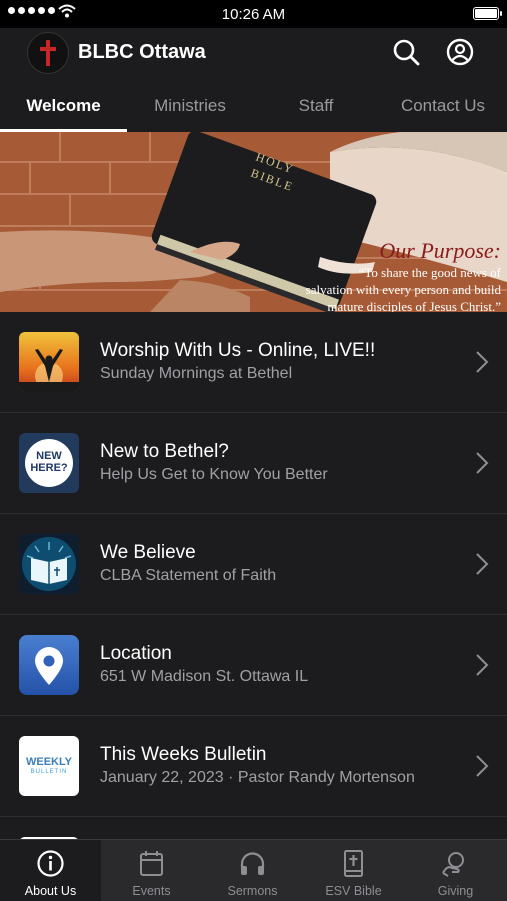 The height and width of the screenshot is (901, 507). Describe the element at coordinates (455, 891) in the screenshot. I see `bottom-tab-label: Giving` at that location.